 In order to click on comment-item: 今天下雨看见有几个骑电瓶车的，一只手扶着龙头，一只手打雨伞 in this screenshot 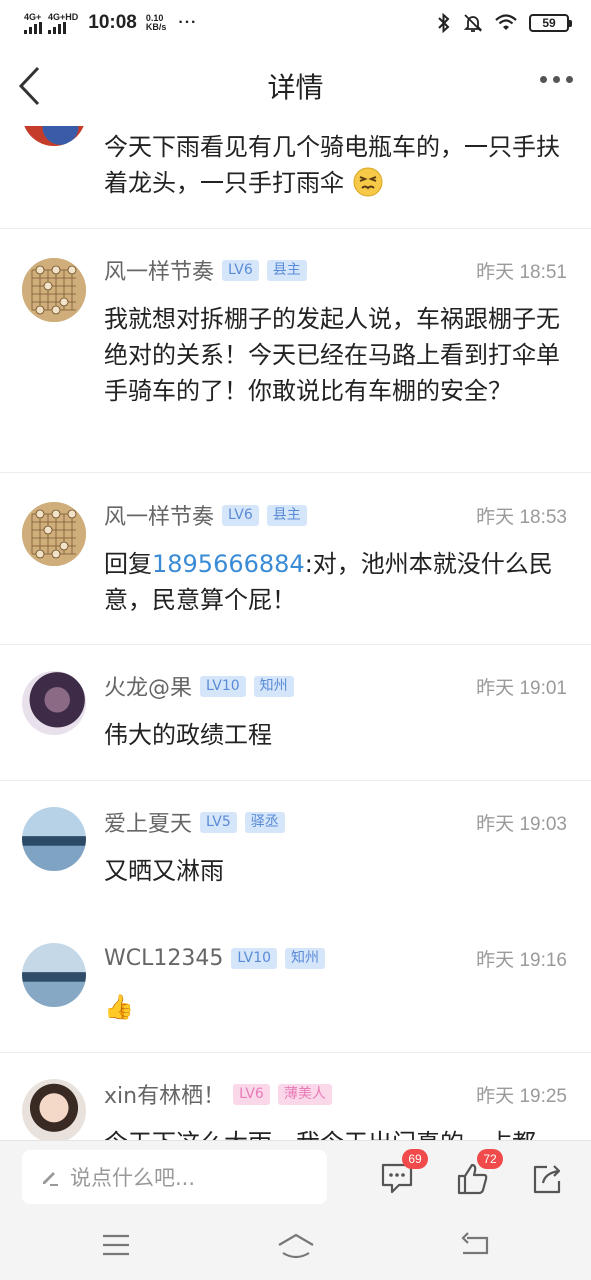, I will do `click(295, 177)`.